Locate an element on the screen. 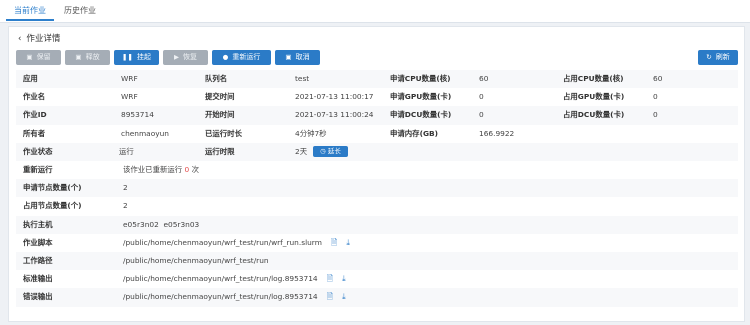  lock-icon: ▣ is located at coordinates (29, 57).